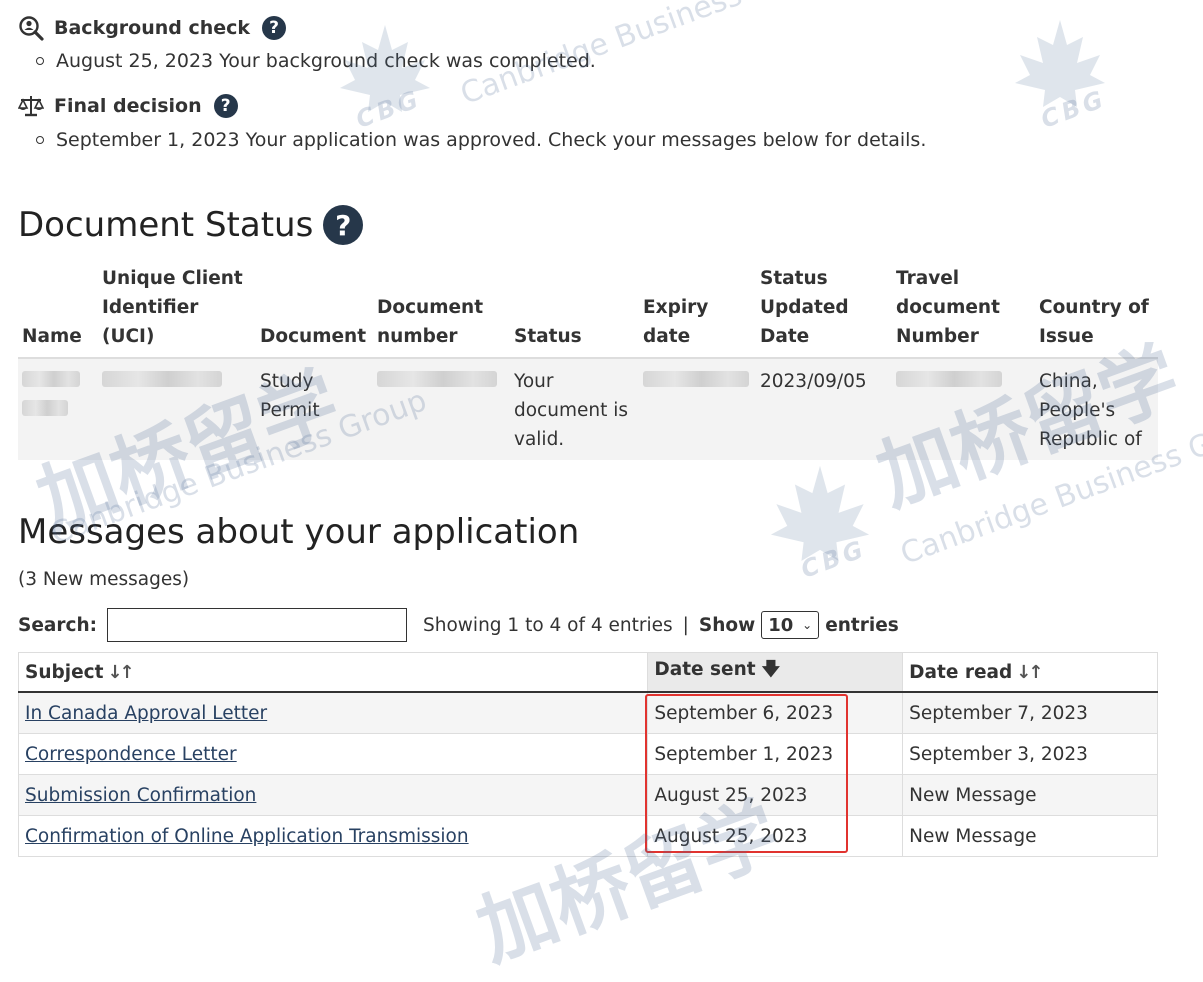  I want to click on show-label: Show, so click(727, 625).